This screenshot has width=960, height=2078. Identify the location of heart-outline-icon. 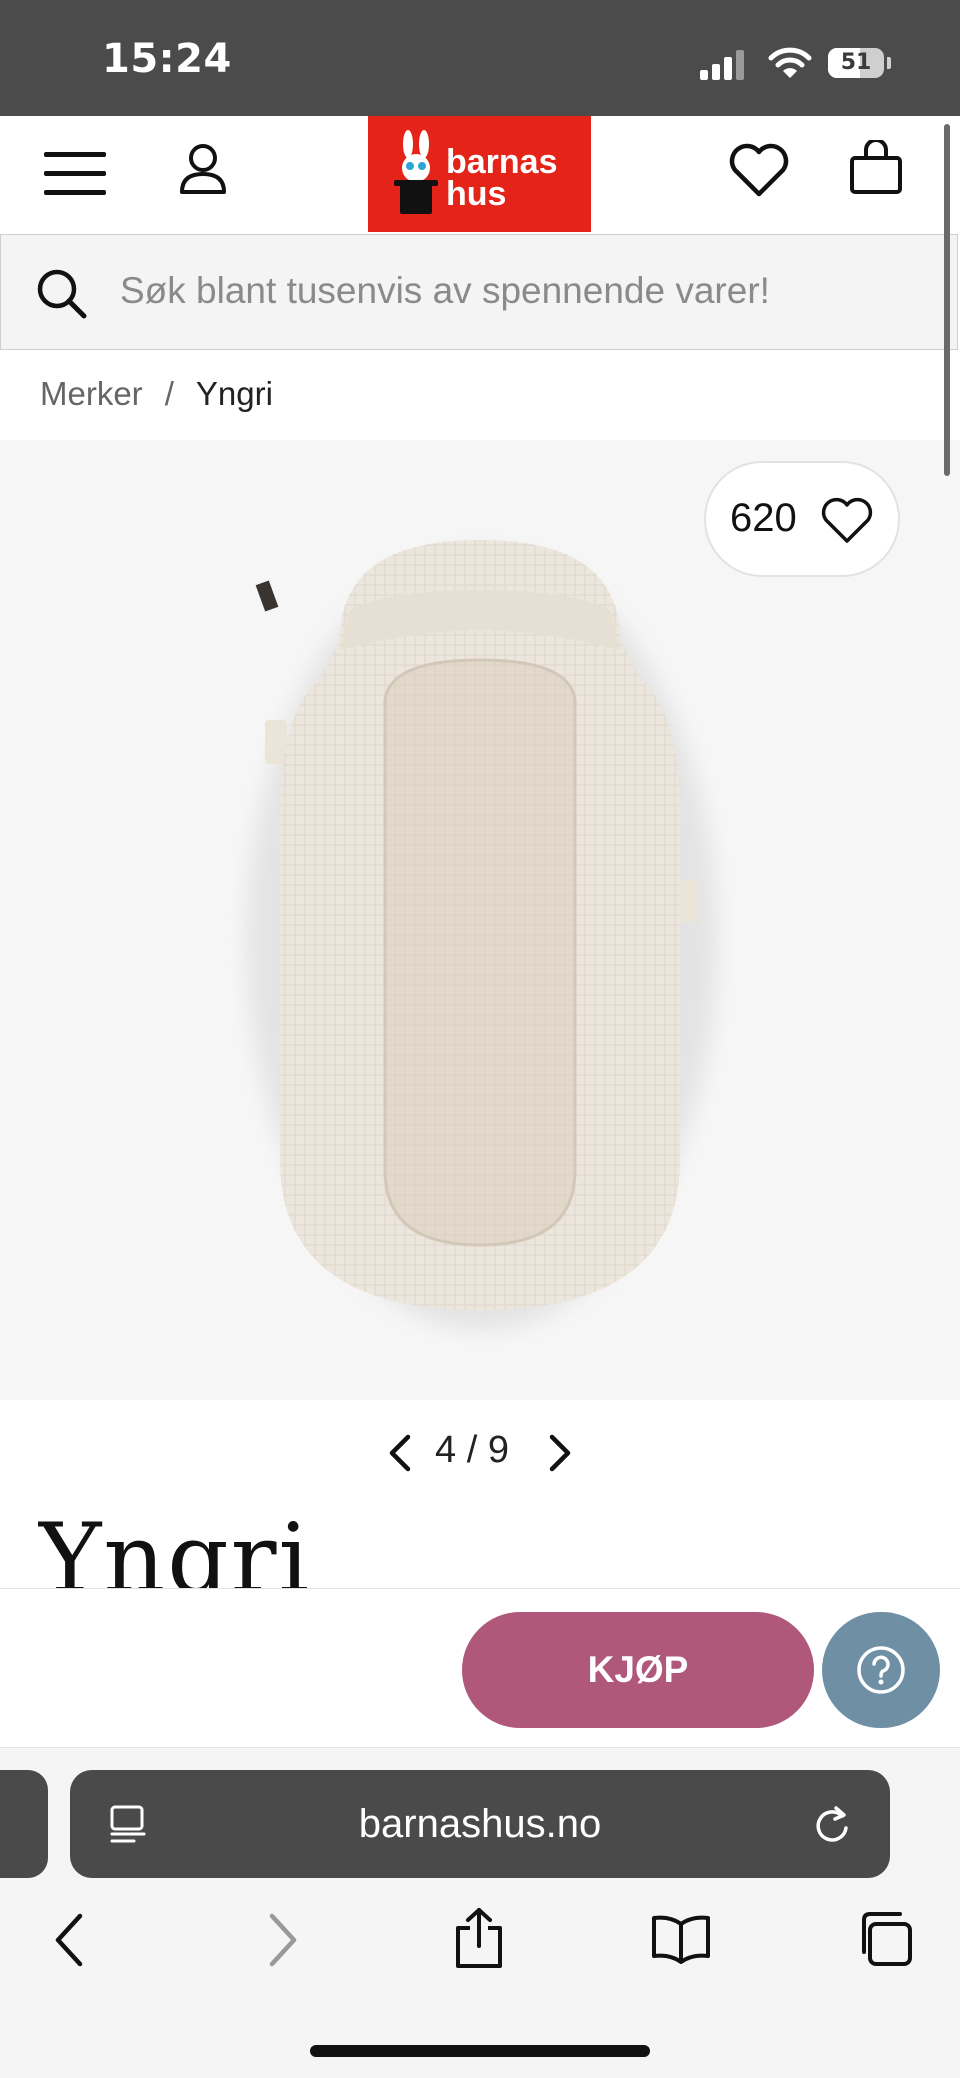
(847, 520).